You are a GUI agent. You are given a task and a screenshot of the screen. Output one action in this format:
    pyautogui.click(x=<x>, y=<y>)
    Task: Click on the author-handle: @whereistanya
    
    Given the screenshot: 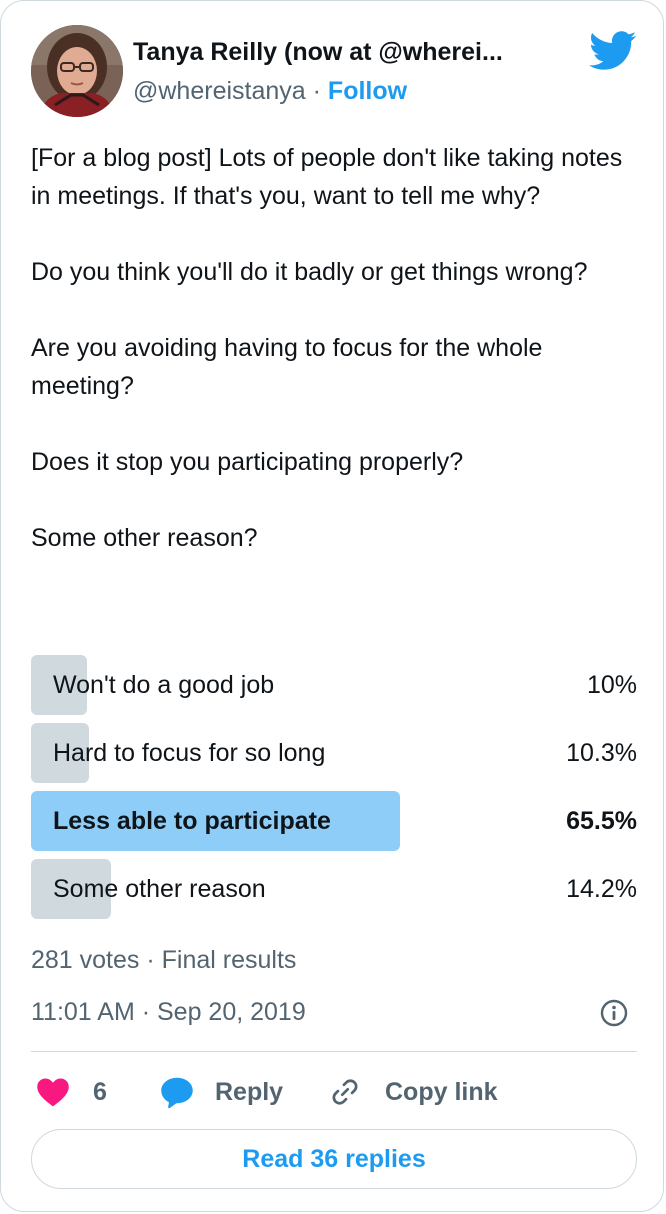 What is the action you would take?
    pyautogui.click(x=219, y=91)
    